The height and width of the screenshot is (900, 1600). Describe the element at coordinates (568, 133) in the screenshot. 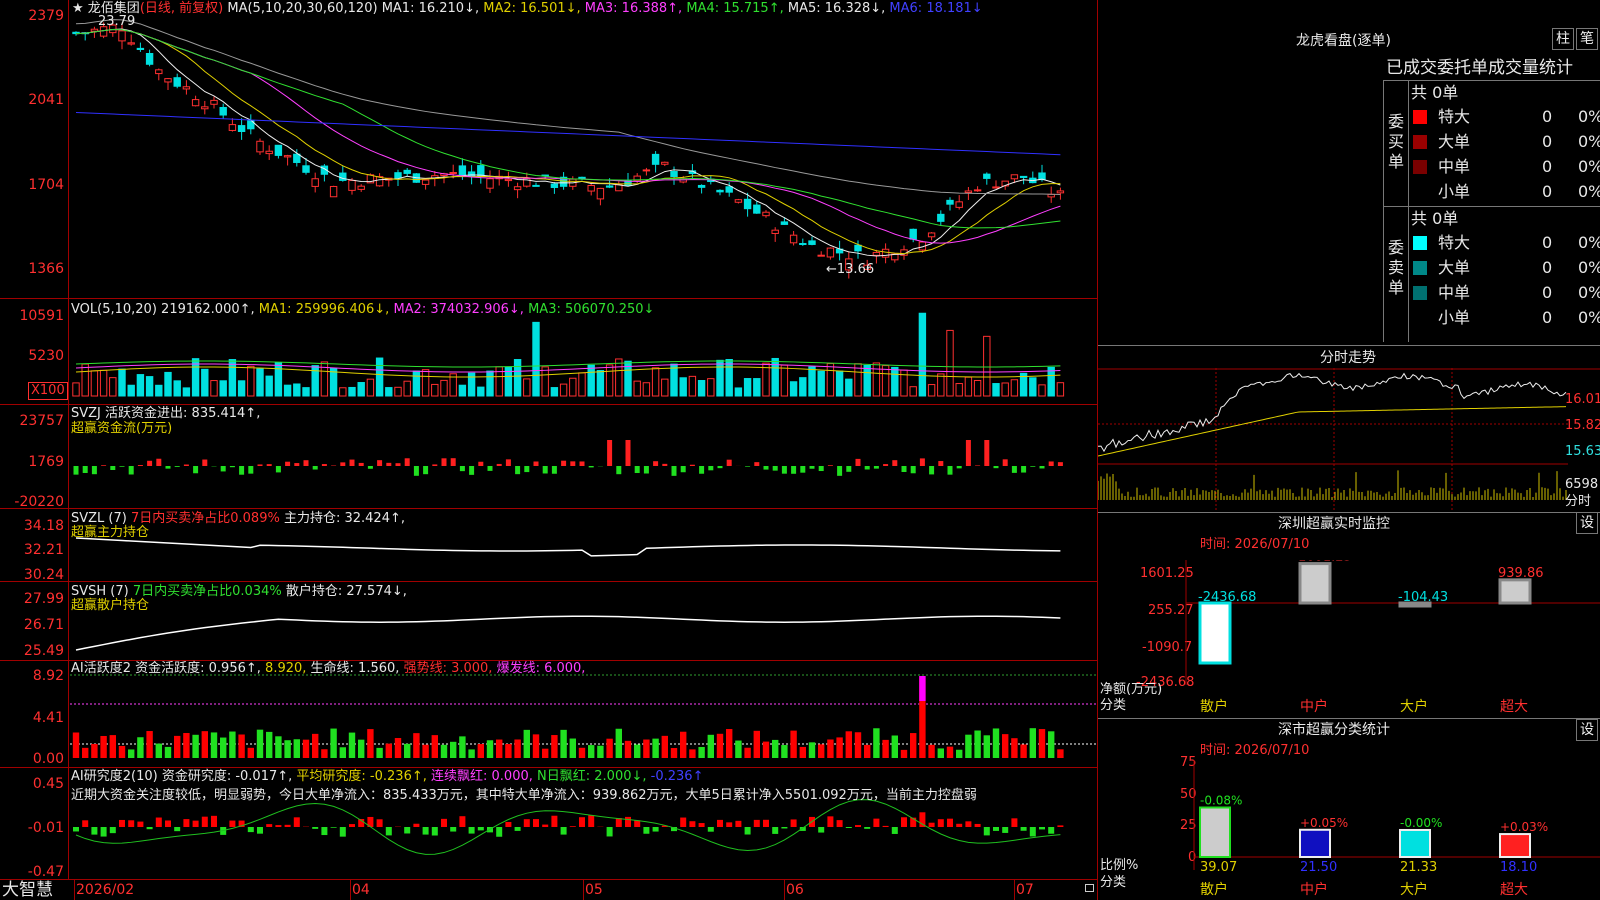

I see `ma6-line` at that location.